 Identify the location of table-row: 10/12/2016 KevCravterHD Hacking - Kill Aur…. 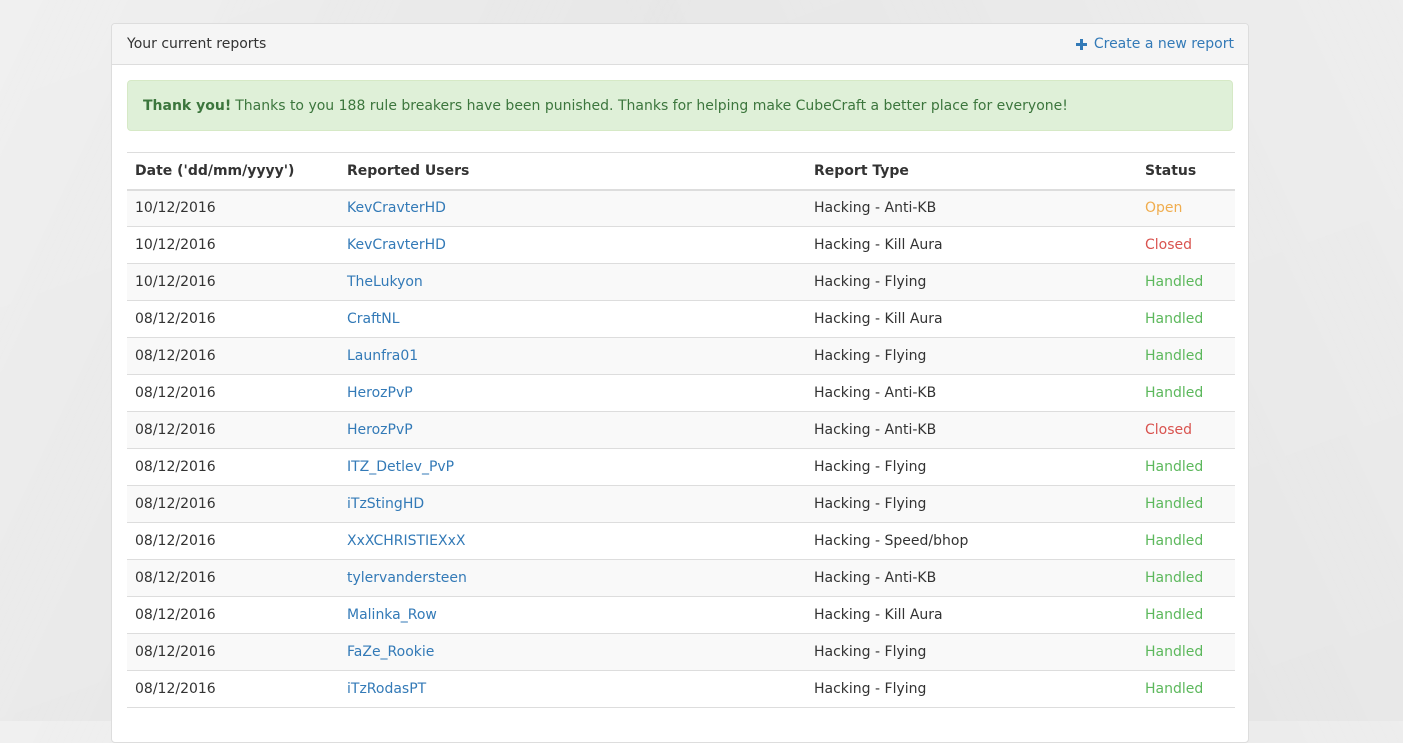
(681, 245).